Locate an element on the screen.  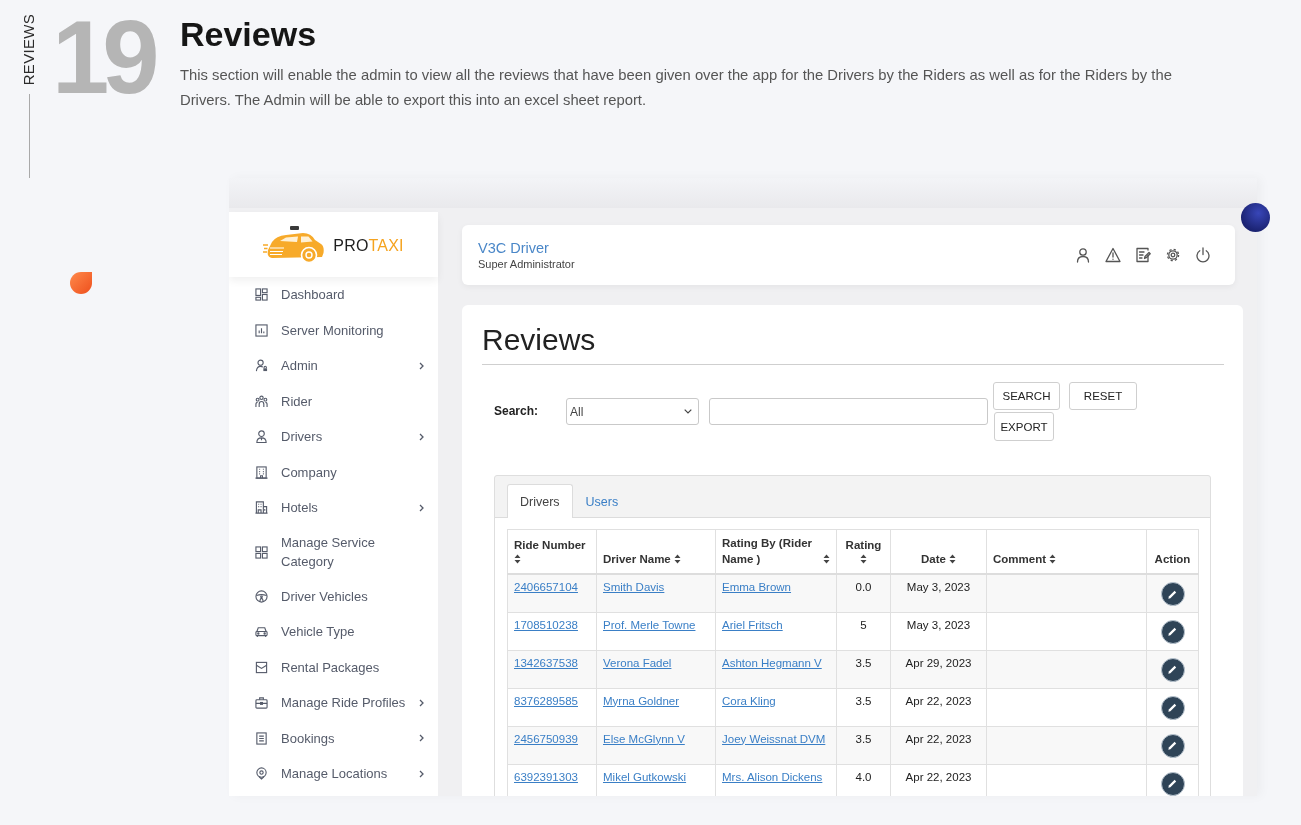
section-number: 19 is located at coordinates (103, 58).